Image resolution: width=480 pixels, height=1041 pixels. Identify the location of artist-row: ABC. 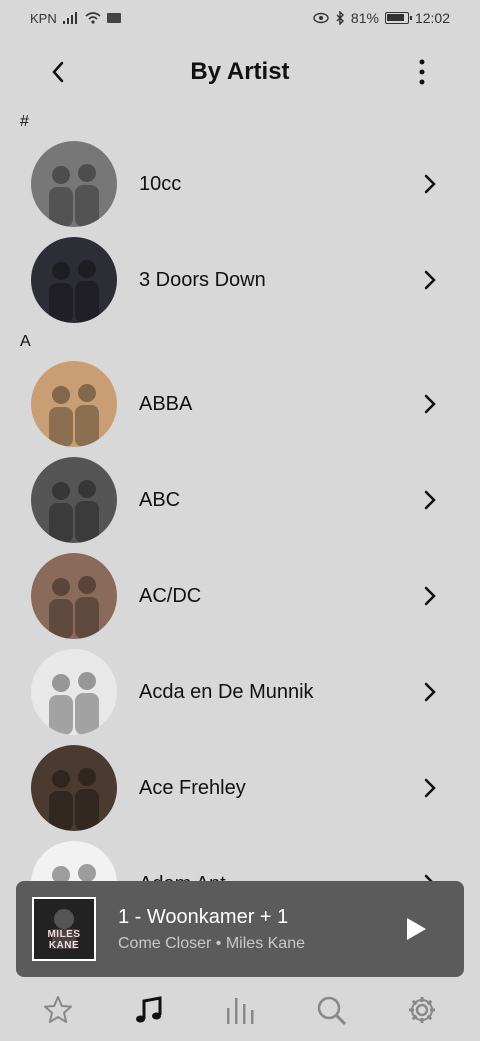
(240, 500).